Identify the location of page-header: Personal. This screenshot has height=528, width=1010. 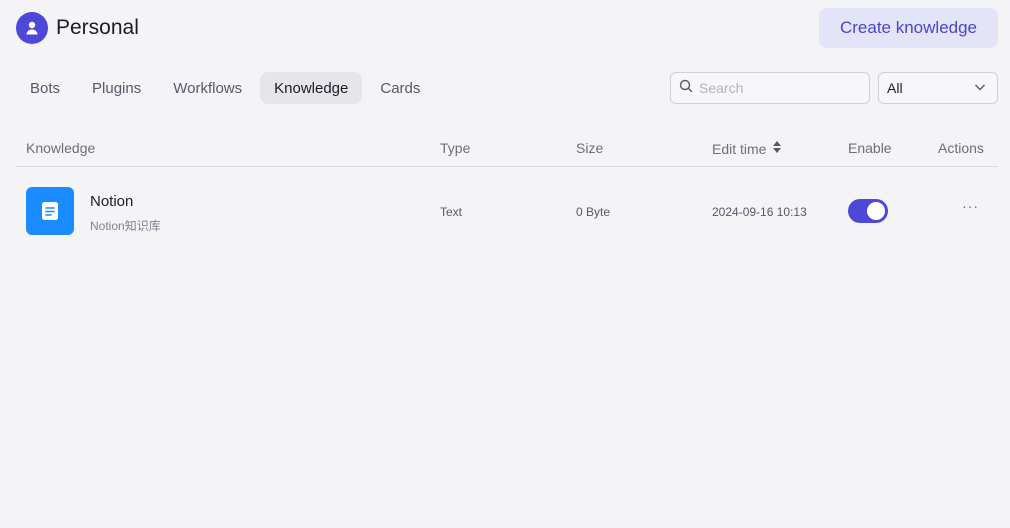
(77, 28).